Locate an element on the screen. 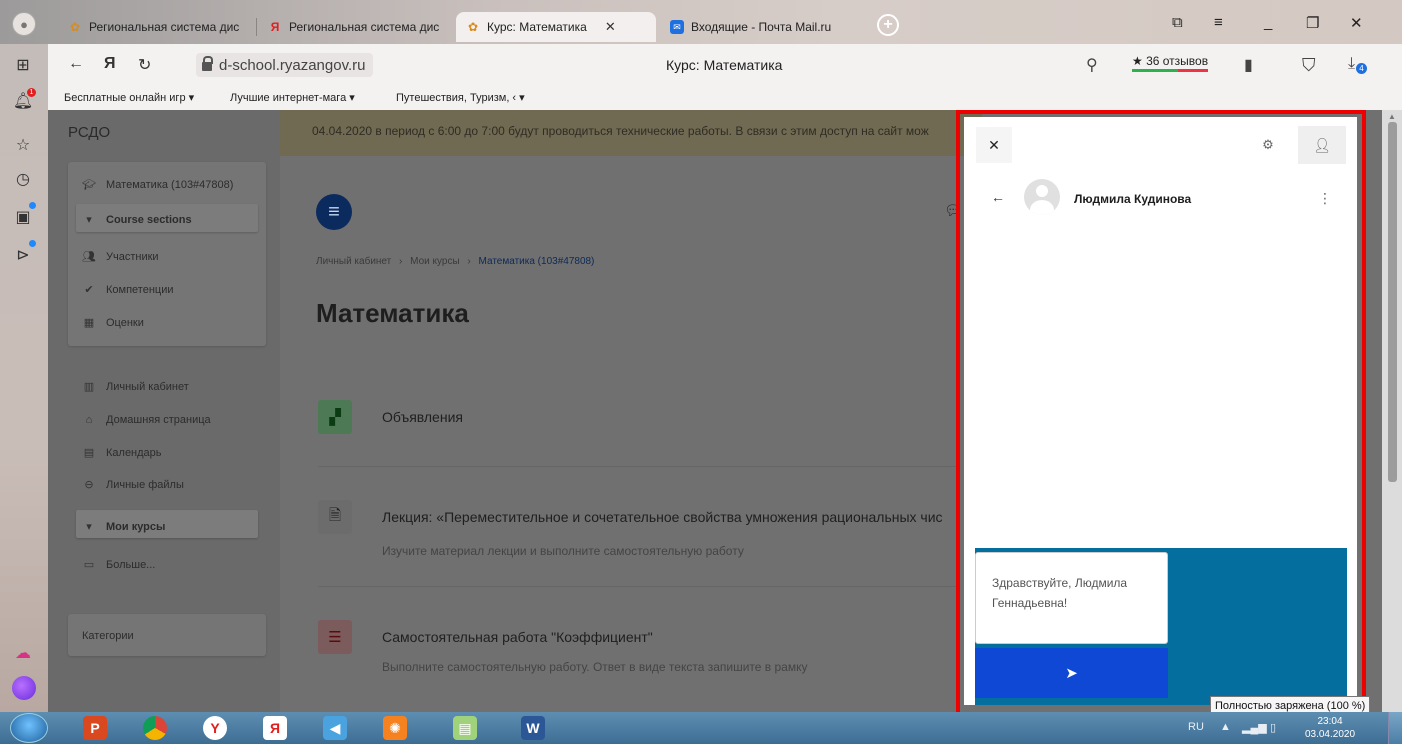 Image resolution: width=1402 pixels, height=744 pixels. grades-table-icon: ▦ is located at coordinates (89, 323).